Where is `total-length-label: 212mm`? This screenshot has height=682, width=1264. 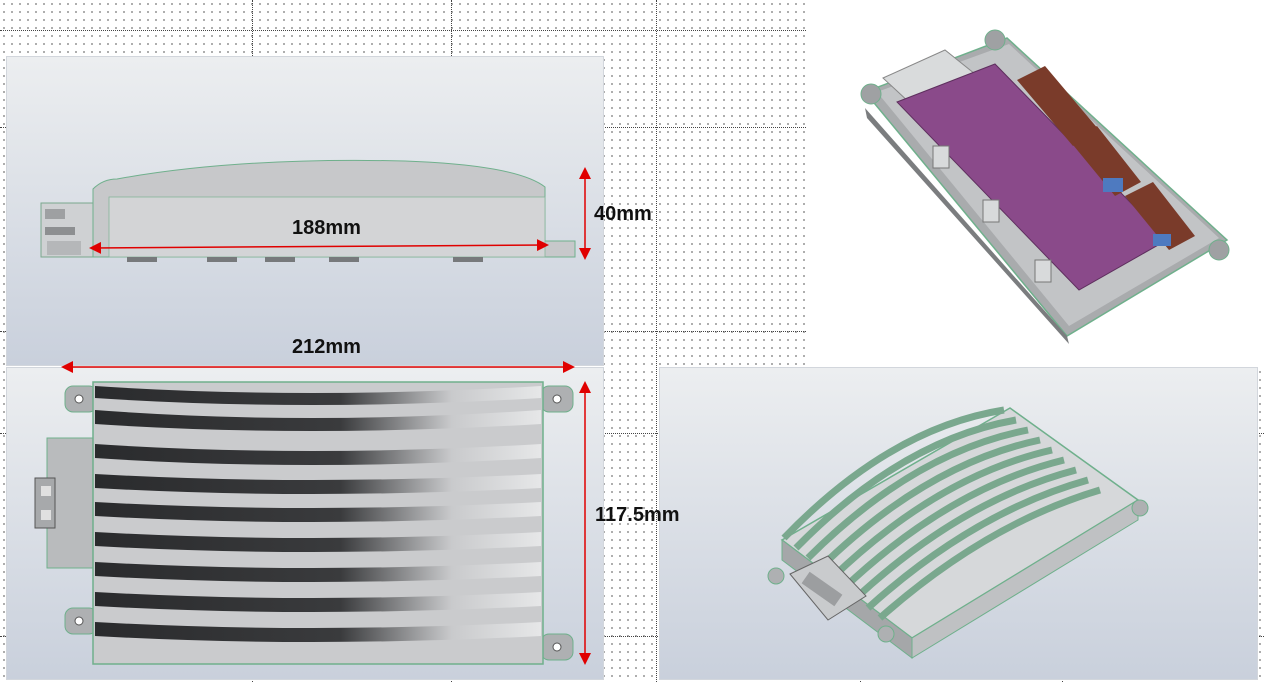 total-length-label: 212mm is located at coordinates (326, 347).